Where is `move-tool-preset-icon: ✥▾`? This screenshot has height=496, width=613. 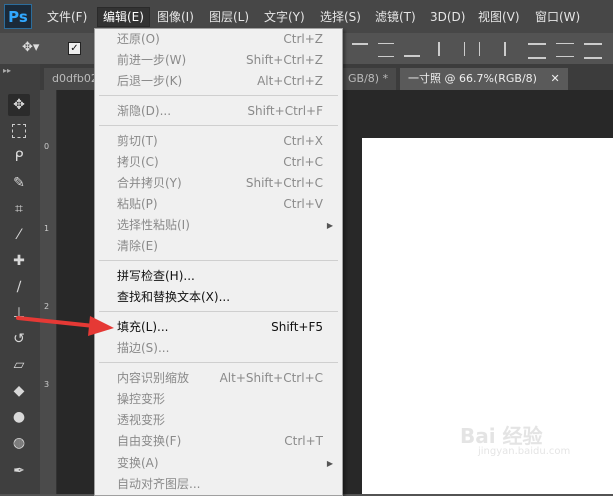
move-tool-preset-icon: ✥▾ is located at coordinates (34, 49).